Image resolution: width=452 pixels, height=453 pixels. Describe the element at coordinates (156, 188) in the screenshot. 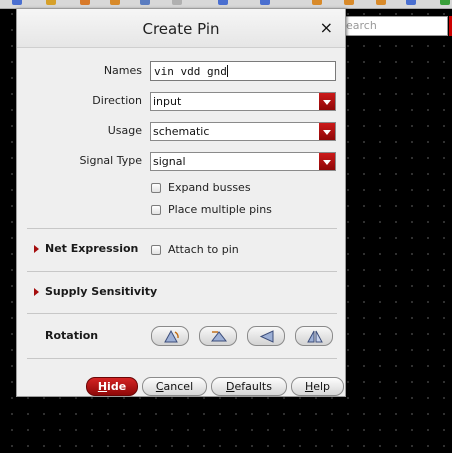

I see `expand-busses-checkbox` at that location.